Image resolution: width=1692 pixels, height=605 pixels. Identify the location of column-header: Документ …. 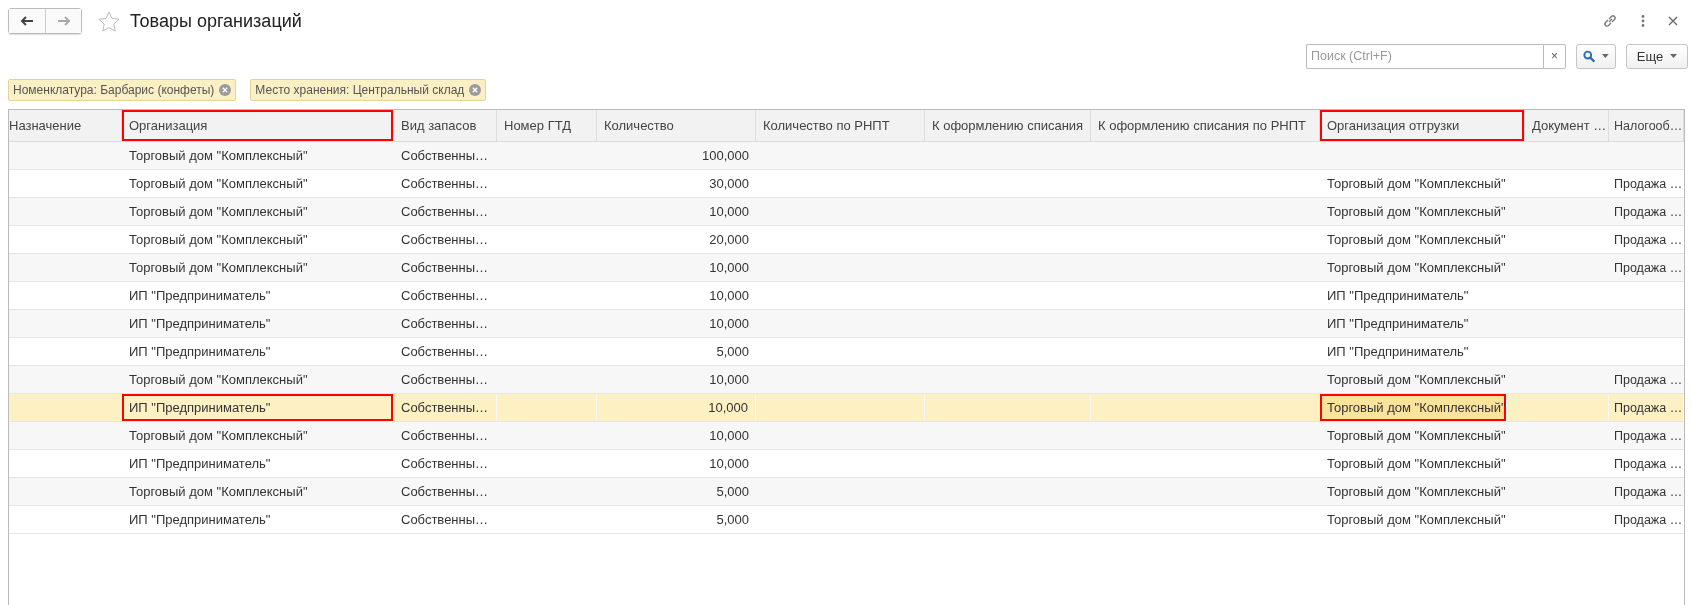
(1567, 126).